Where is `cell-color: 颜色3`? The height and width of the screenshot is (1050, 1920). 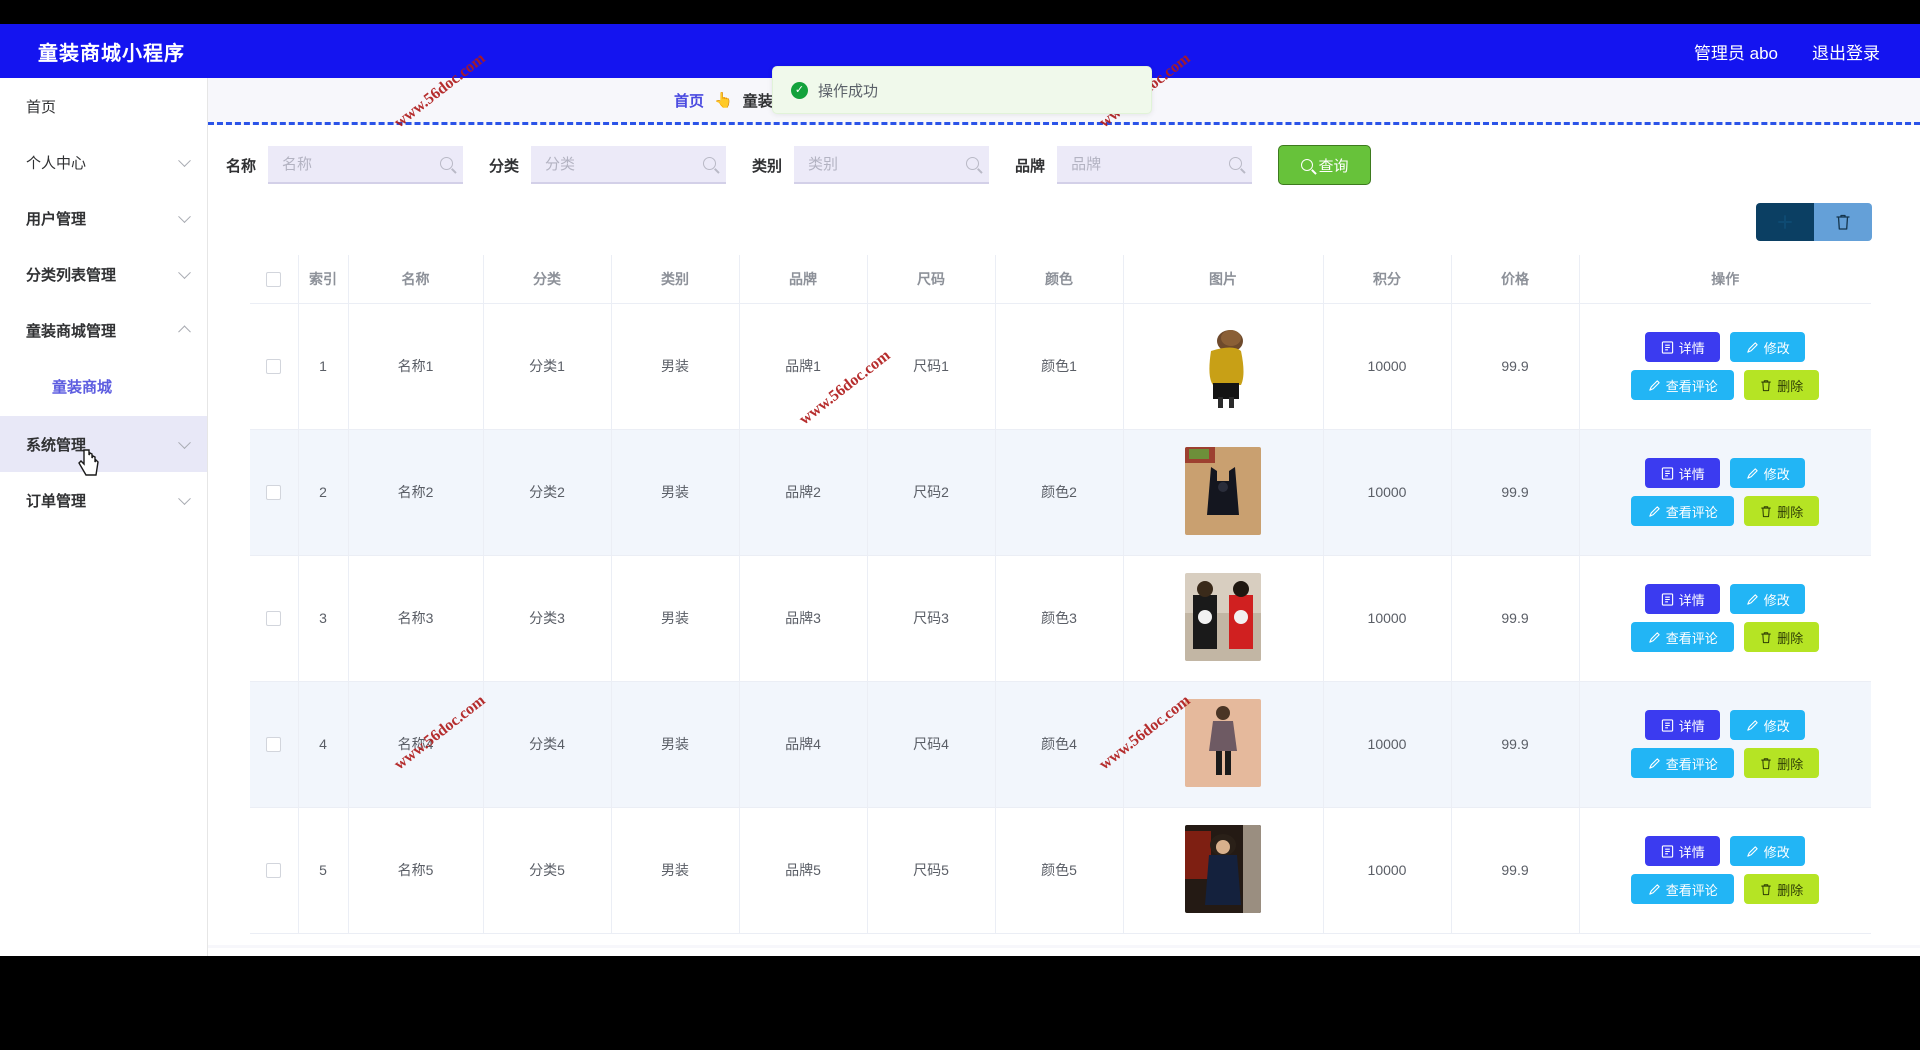 cell-color: 颜色3 is located at coordinates (1059, 618).